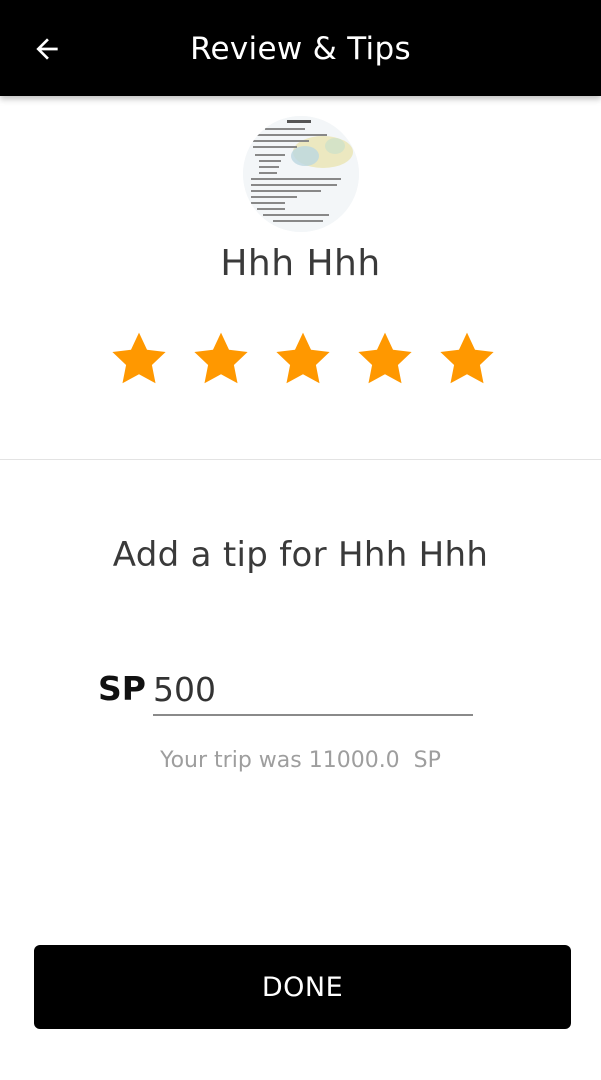  I want to click on tip-amount-input, so click(313, 690).